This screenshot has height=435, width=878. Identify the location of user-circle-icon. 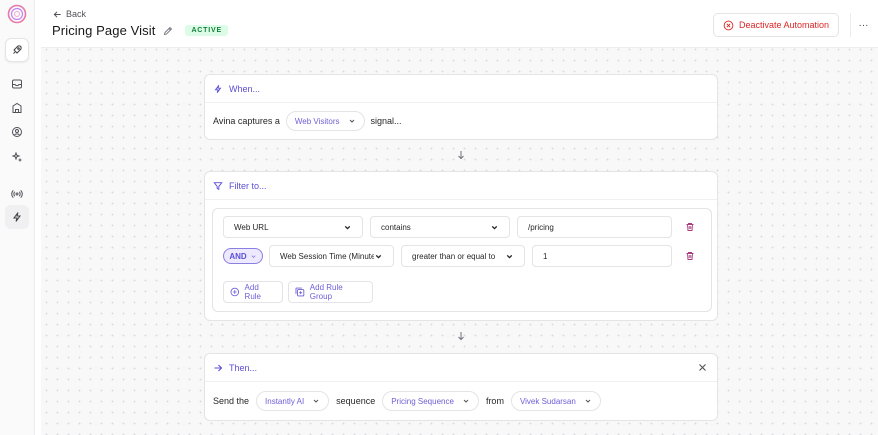
(17, 132).